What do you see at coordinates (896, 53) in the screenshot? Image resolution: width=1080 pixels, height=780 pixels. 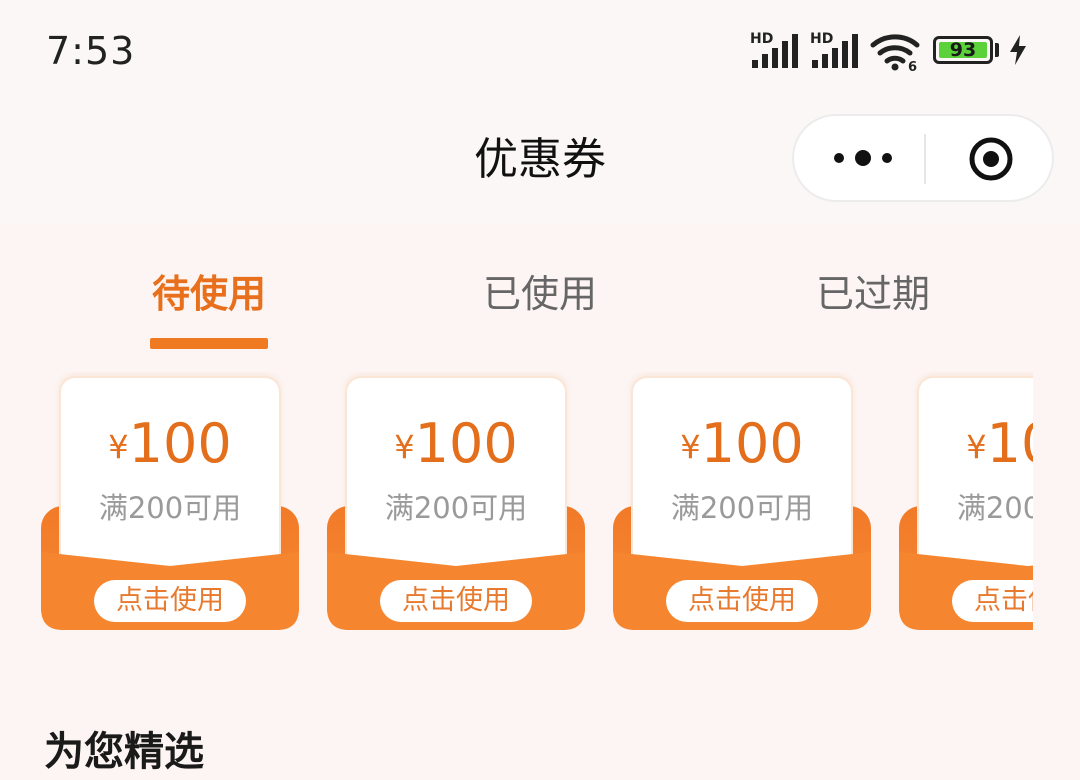 I see `wifi-icon: 6` at bounding box center [896, 53].